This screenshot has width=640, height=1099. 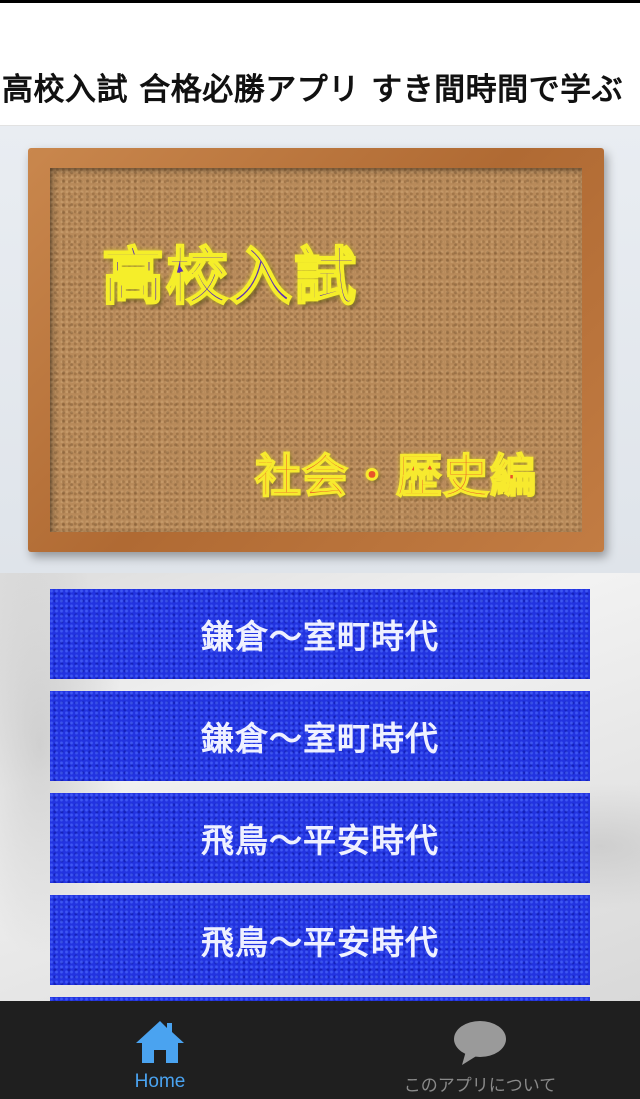 What do you see at coordinates (480, 1085) in the screenshot?
I see `tab-about-label: このアプリについて` at bounding box center [480, 1085].